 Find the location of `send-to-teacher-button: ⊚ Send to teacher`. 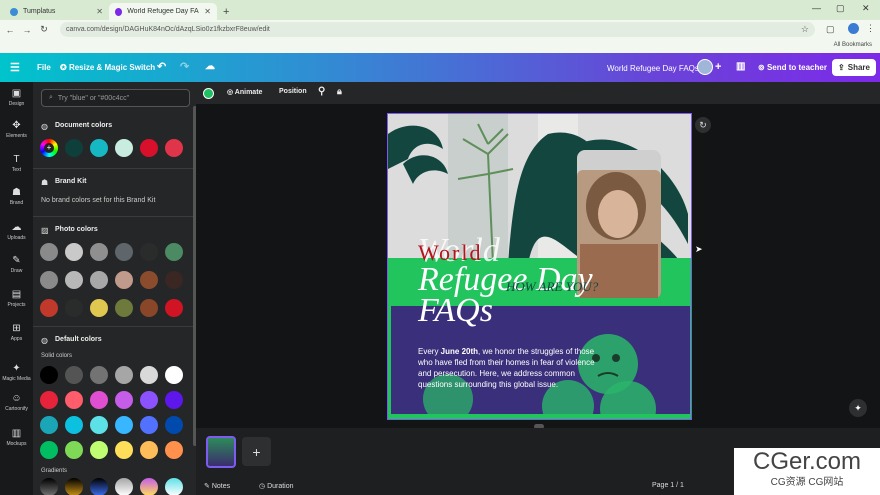

send-to-teacher-button: ⊚ Send to teacher is located at coordinates (792, 67).